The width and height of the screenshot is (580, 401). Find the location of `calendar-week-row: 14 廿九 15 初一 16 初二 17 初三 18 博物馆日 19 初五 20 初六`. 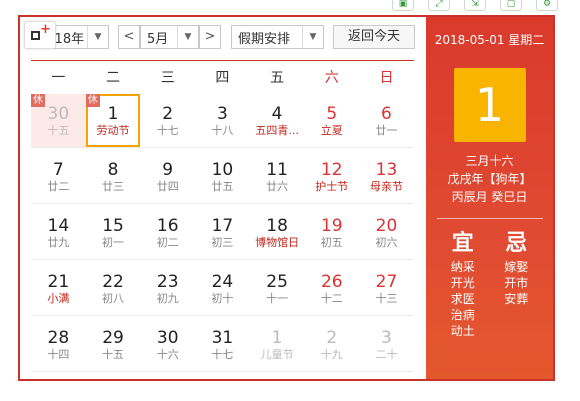

calendar-week-row: 14 廿九 15 初一 16 初二 17 初三 18 博物馆日 19 初五 20 初六 is located at coordinates (222, 233).